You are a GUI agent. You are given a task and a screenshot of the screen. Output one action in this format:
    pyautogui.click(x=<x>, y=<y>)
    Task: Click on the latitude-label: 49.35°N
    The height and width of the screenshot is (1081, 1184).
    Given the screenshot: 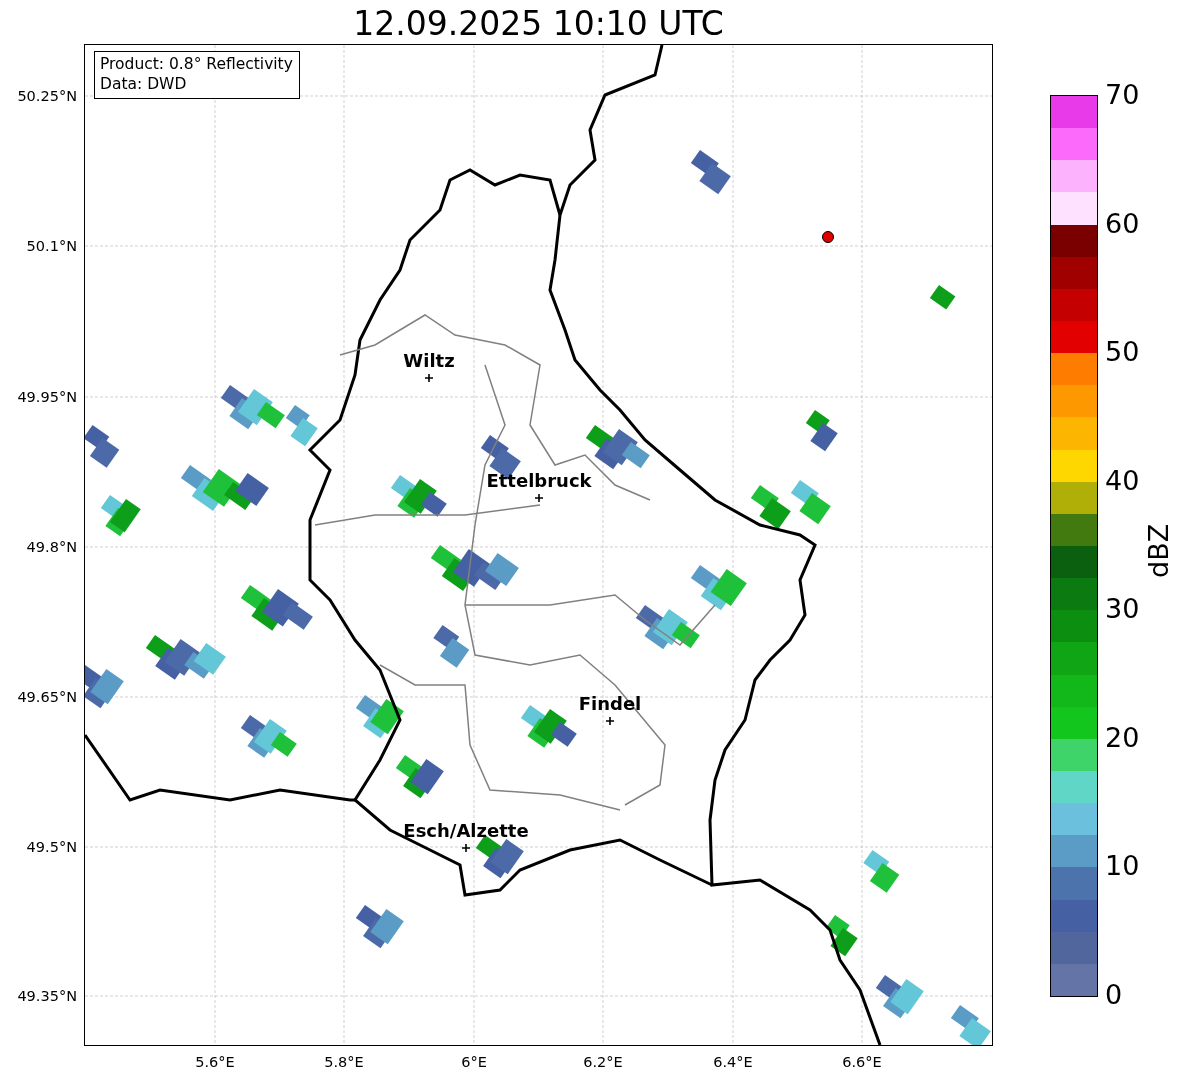 What is the action you would take?
    pyautogui.click(x=47, y=996)
    